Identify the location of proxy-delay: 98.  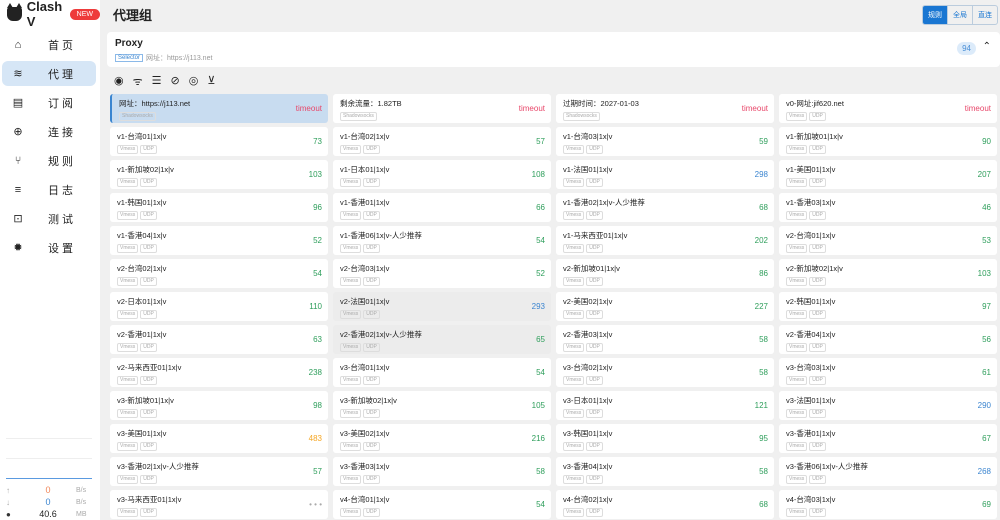
(317, 405).